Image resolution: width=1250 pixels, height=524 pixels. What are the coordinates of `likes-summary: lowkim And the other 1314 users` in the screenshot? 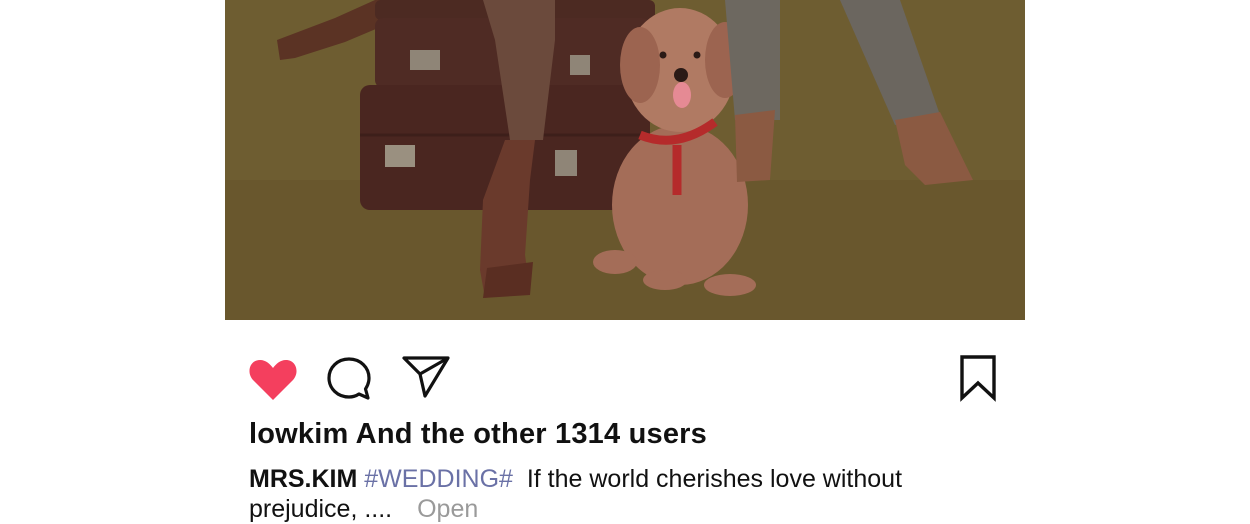 It's located at (478, 434).